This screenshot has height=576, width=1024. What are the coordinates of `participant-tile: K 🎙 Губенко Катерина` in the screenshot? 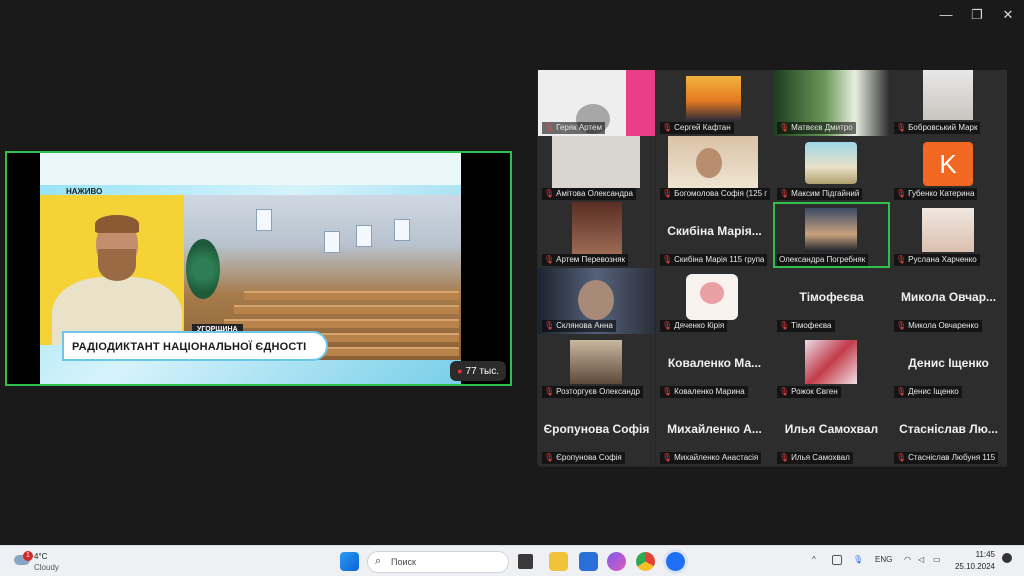 It's located at (948, 169).